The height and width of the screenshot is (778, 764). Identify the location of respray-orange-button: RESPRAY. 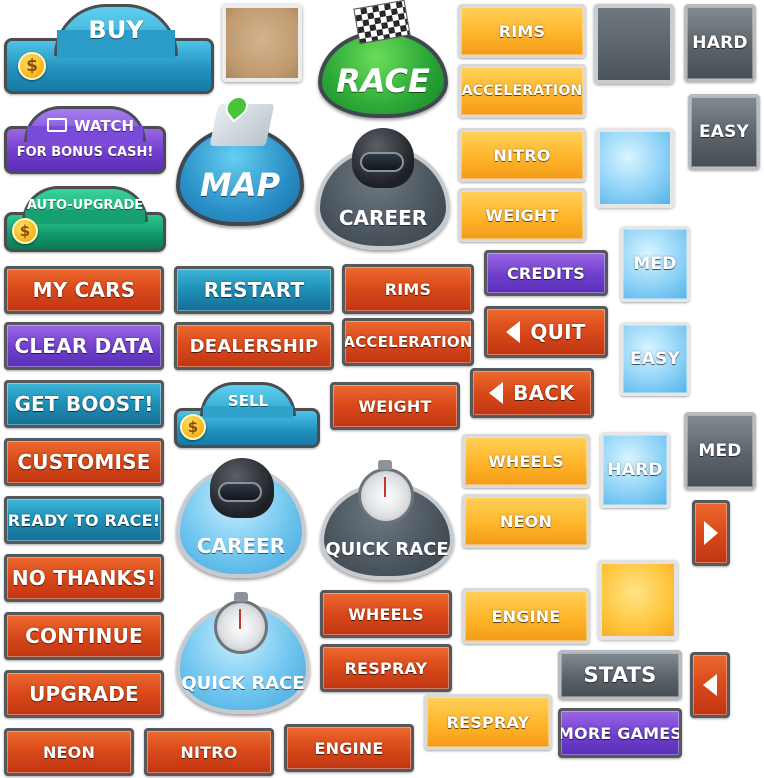
(488, 722).